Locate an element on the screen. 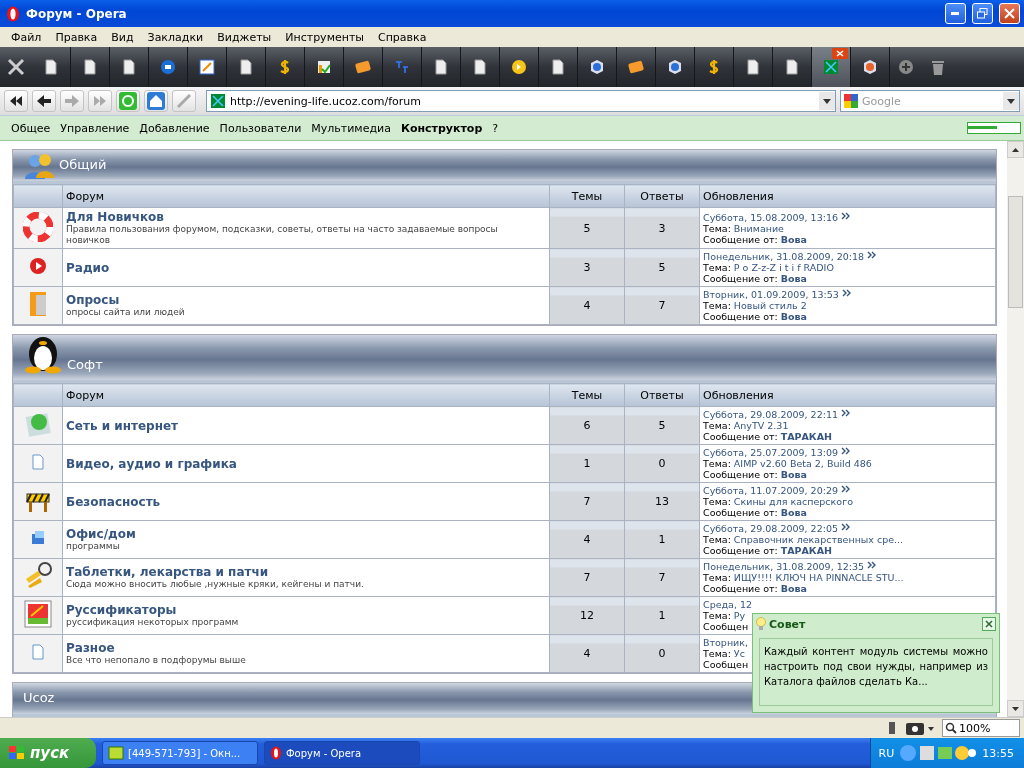 The image size is (1024, 768). fast-forward-icon is located at coordinates (100, 101).